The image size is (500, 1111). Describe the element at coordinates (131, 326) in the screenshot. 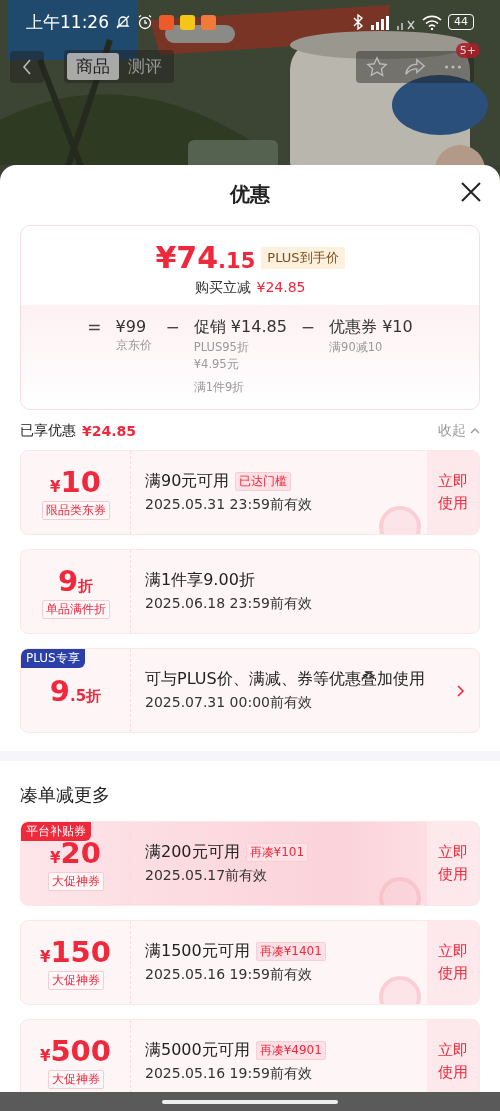

I see `breakdown-amount: ¥99` at that location.